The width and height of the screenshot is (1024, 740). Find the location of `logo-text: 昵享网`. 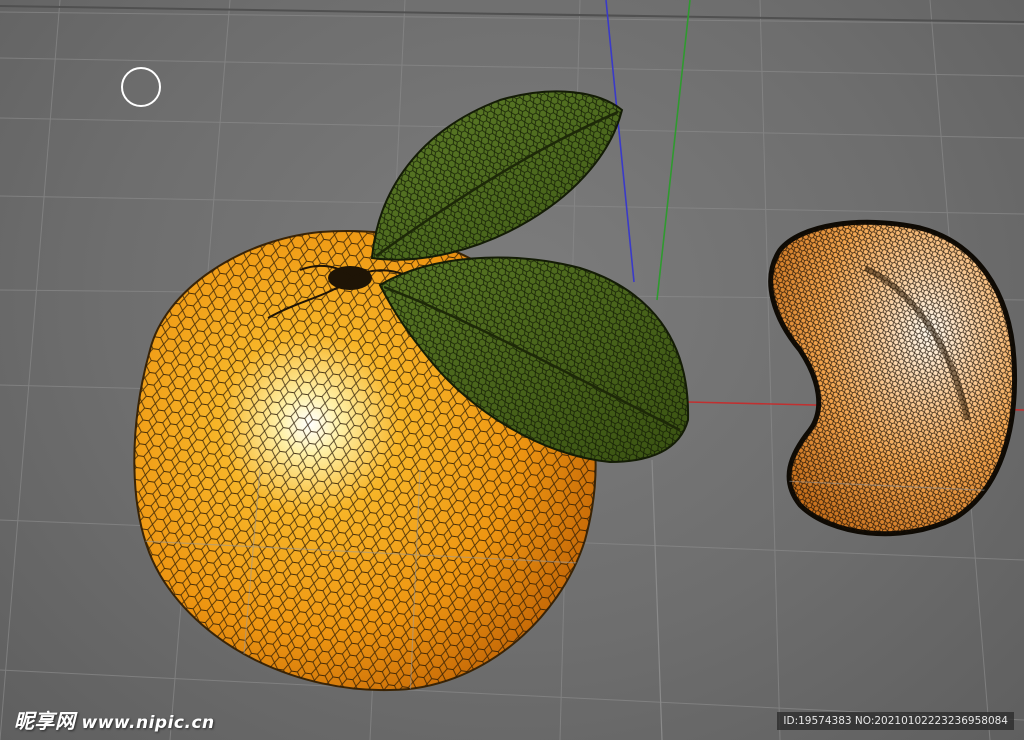

logo-text: 昵享网 is located at coordinates (45, 721).